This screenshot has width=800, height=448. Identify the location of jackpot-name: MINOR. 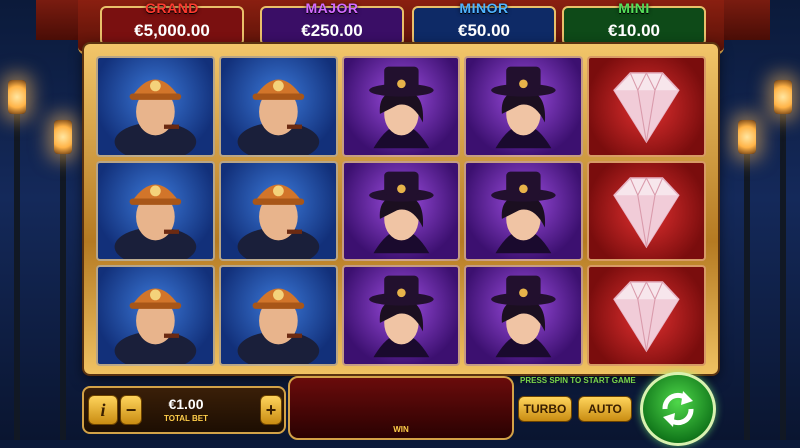
(484, 8).